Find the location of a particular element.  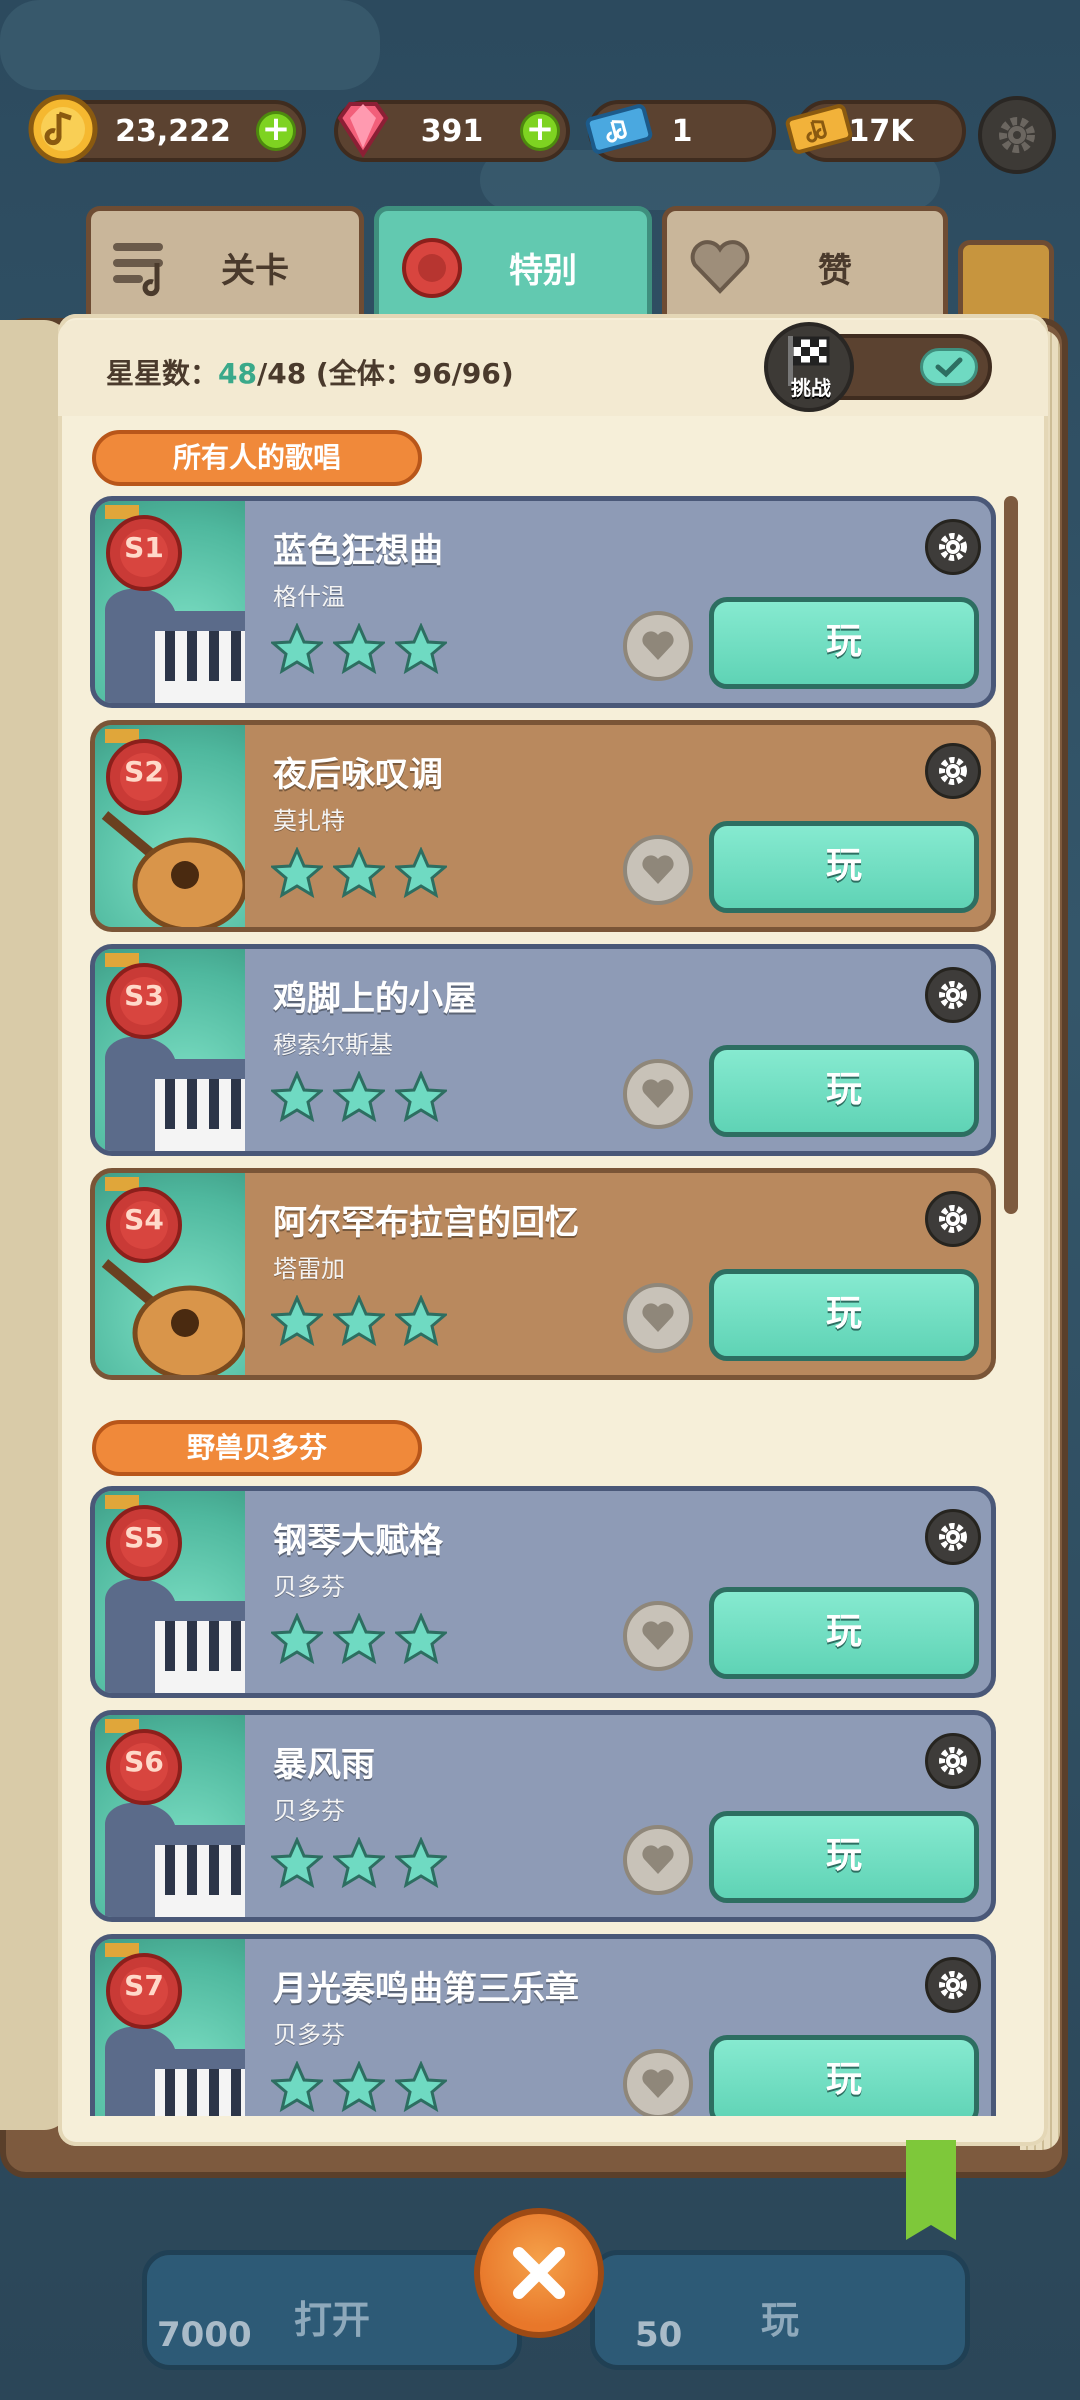

song-card: S2 夜后咏叹调 莫扎特 玩 is located at coordinates (543, 826).